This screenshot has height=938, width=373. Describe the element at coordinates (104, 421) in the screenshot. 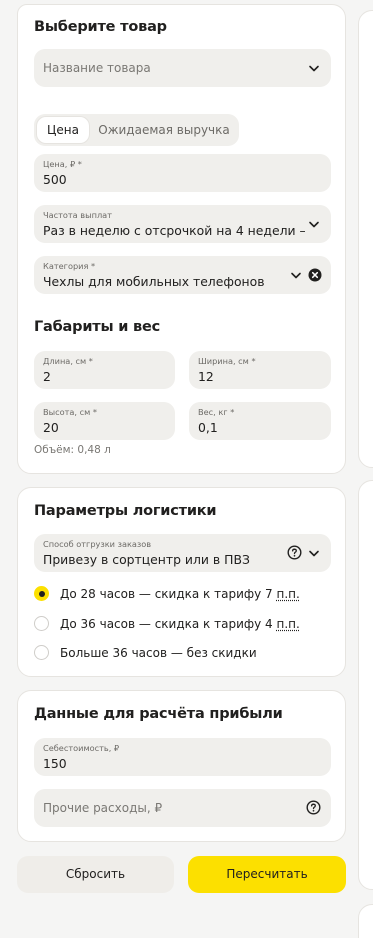

I see `height-field: Высота, см * 20` at that location.